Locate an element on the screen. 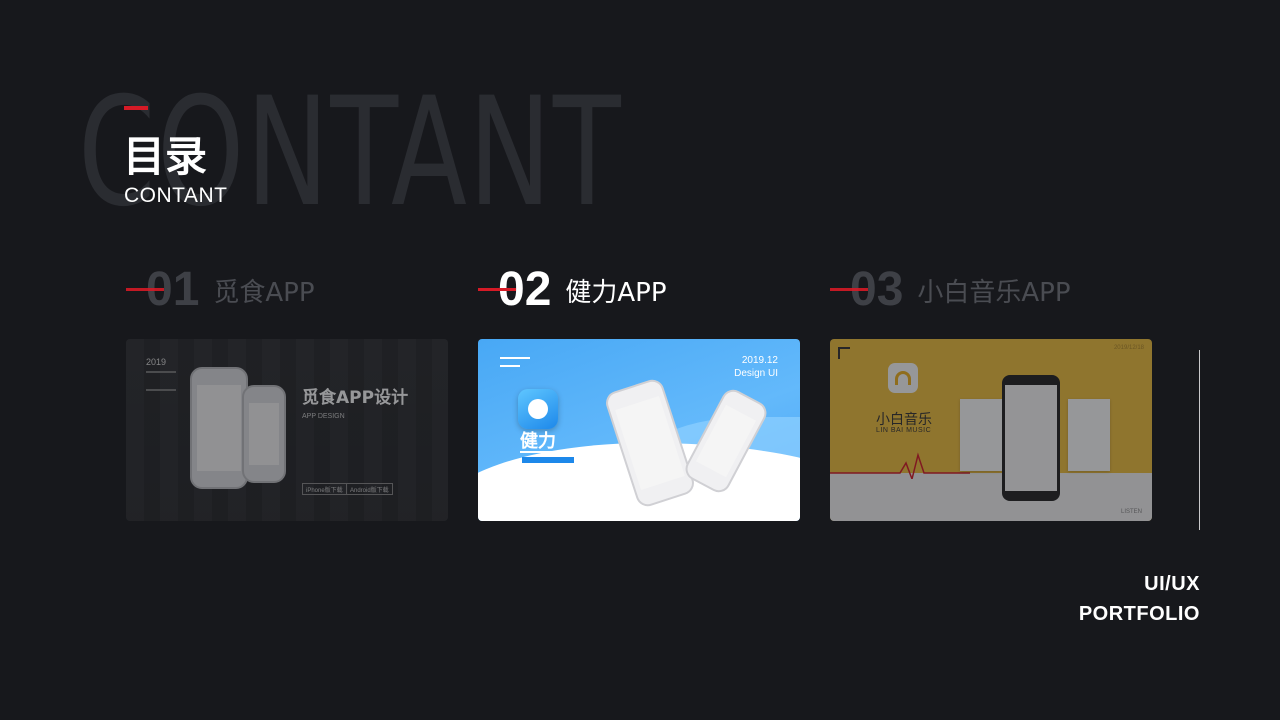 This screenshot has height=720, width=1280. card-tagline: APP DESIGN is located at coordinates (323, 416).